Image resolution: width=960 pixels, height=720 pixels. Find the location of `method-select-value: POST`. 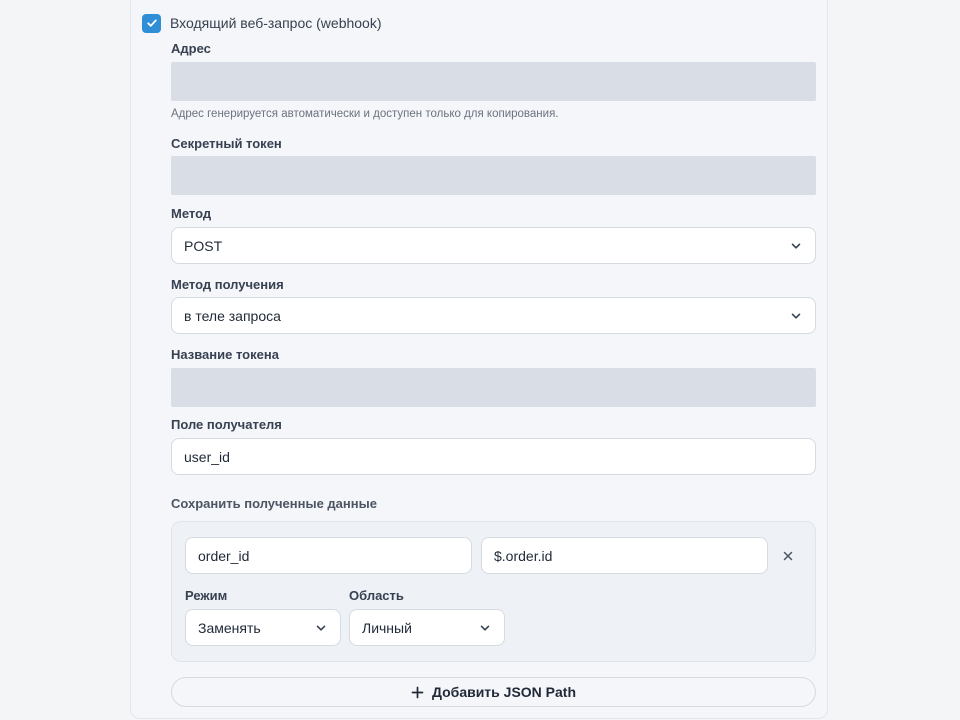

method-select-value: POST is located at coordinates (203, 245).